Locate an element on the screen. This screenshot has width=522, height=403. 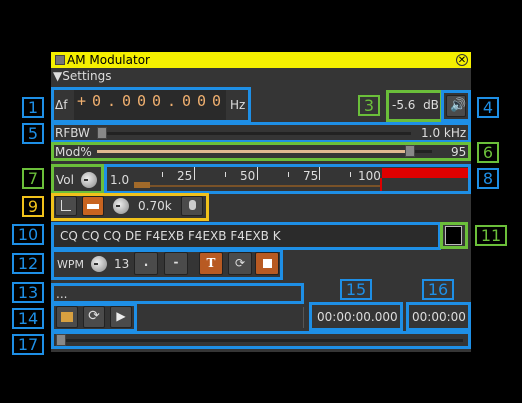
collapse-triangle-icon: ▼ is located at coordinates (58, 76).